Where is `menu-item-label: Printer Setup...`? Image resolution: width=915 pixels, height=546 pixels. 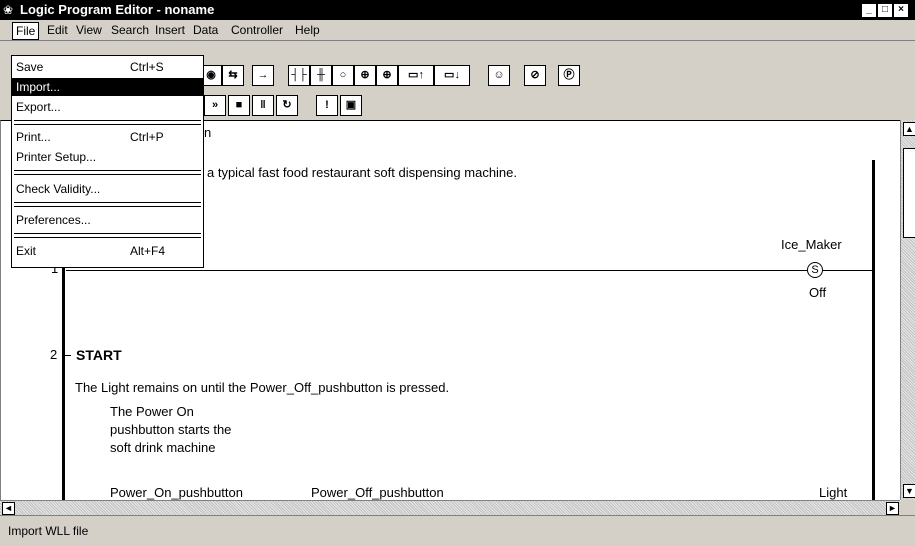 menu-item-label: Printer Setup... is located at coordinates (56, 157).